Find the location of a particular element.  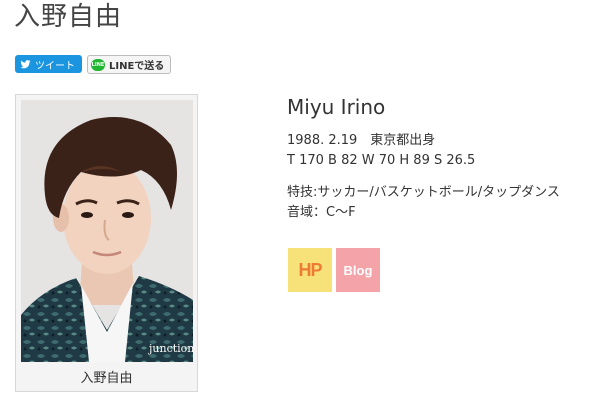

birth-info: 1988. 2.19 東京都出身 is located at coordinates (361, 140).